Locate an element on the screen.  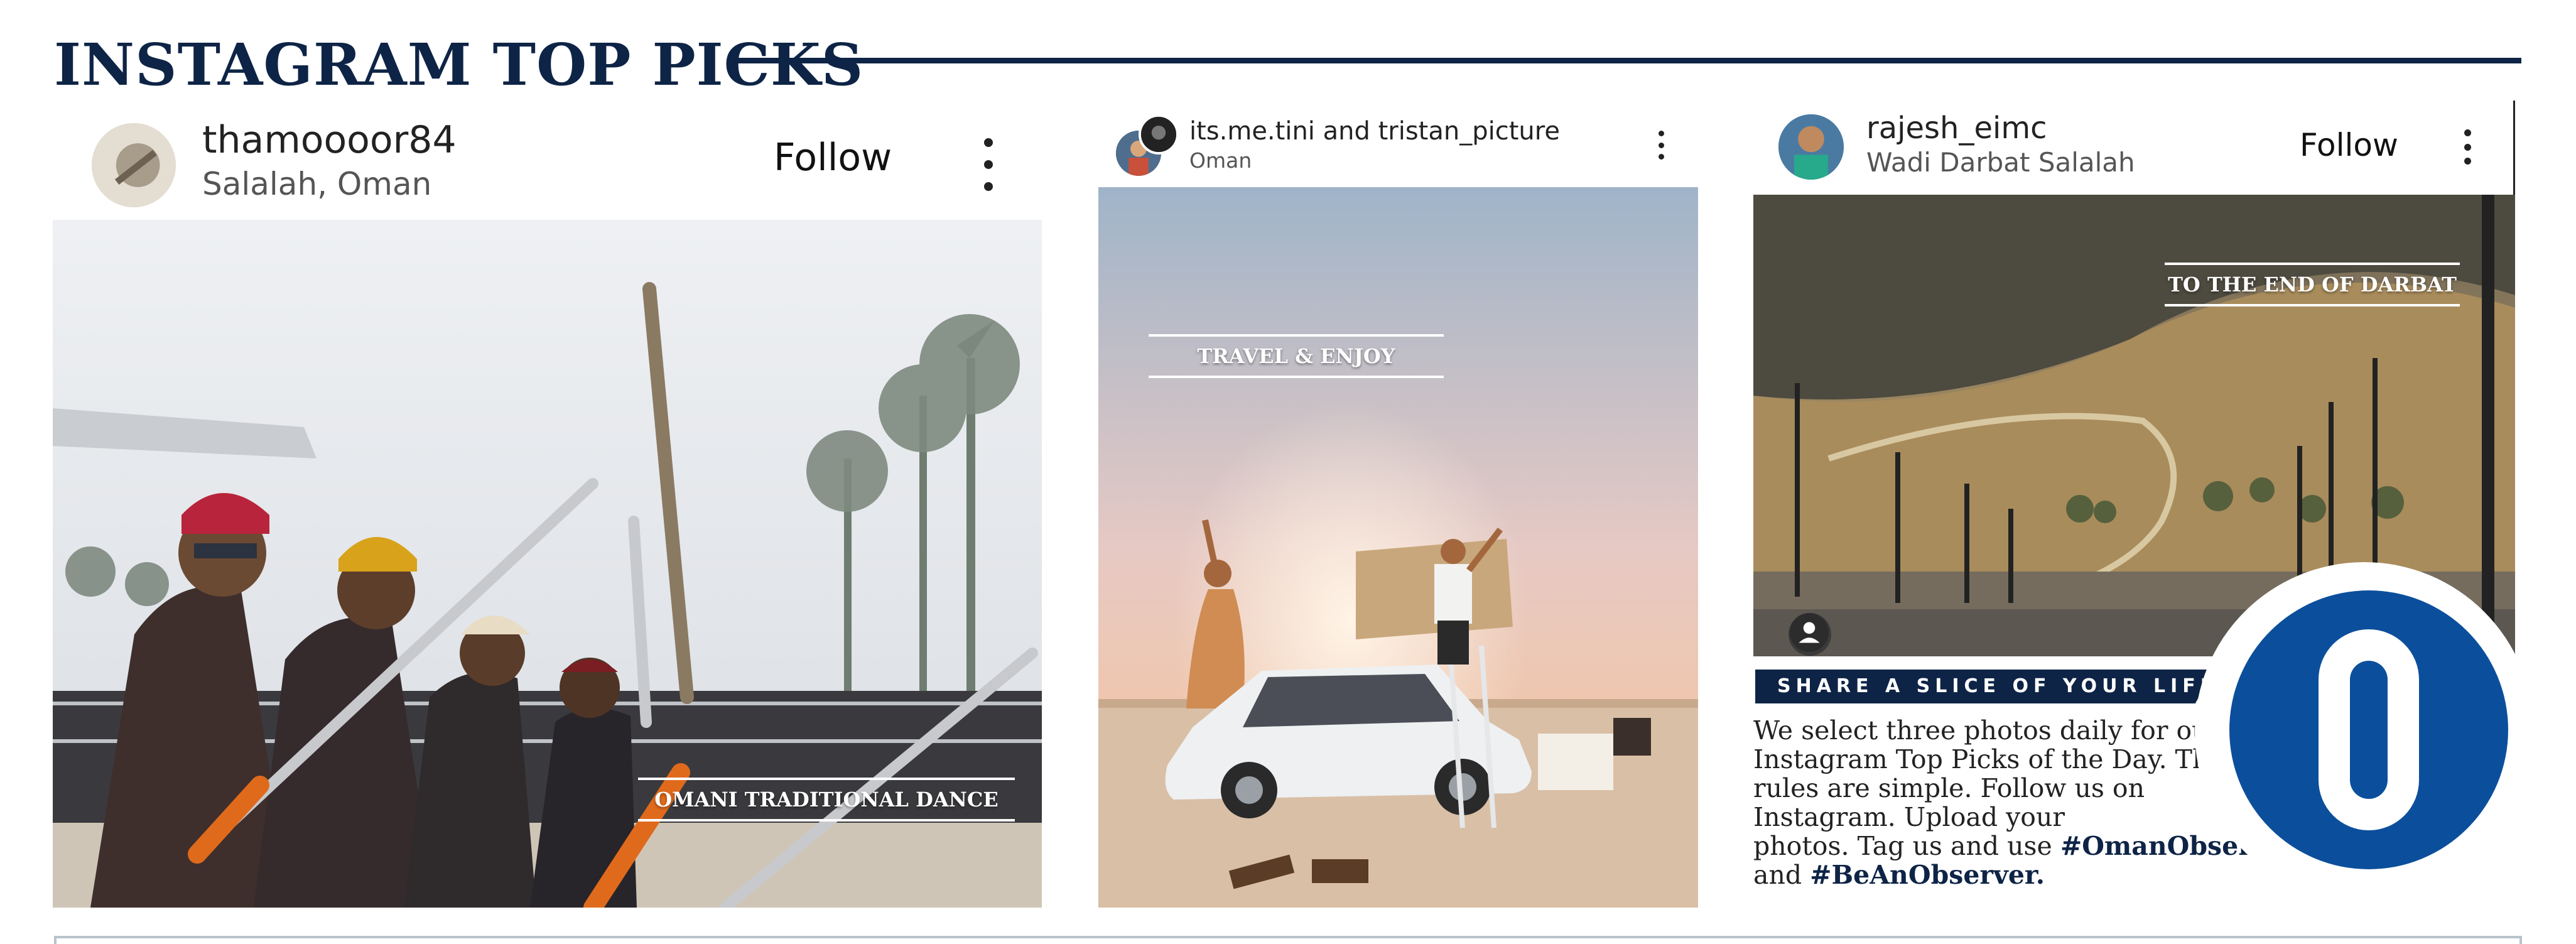
section-title: INSTAGRAM TOP PICKS is located at coordinates (459, 65).